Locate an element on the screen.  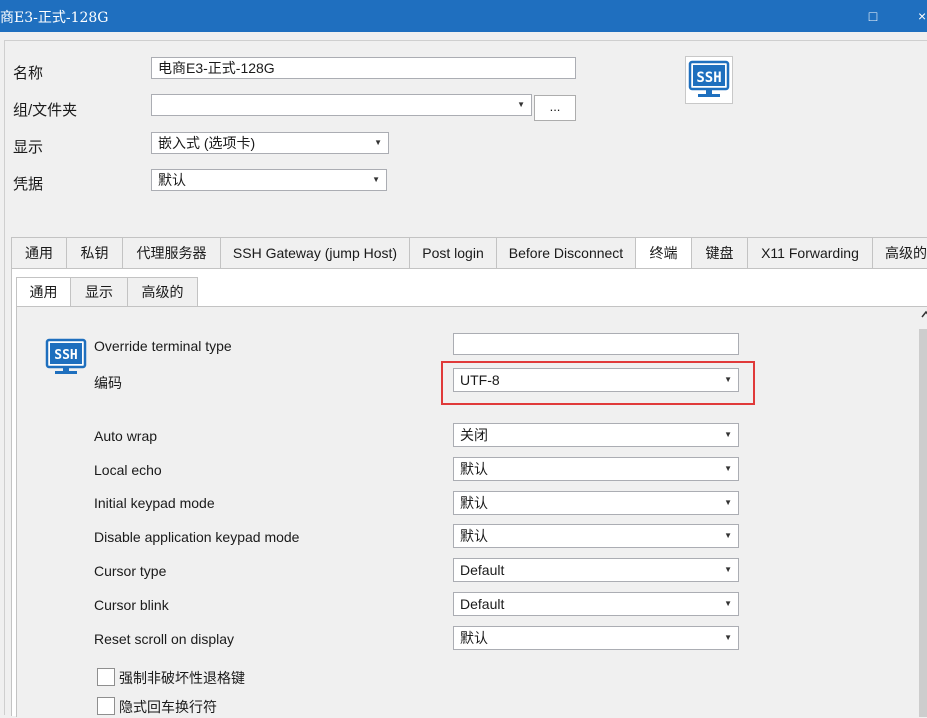
vertical-scrollbar is located at coordinates (922, 512).